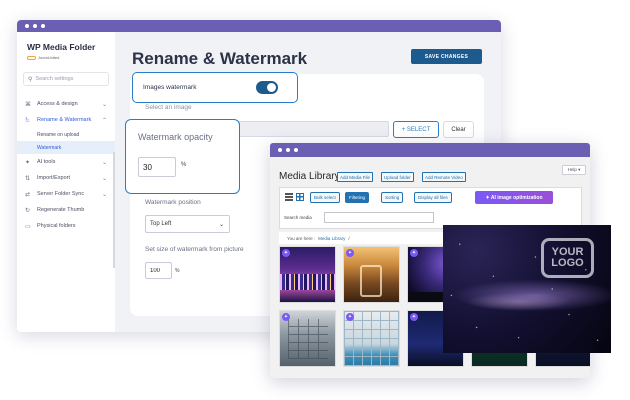  I want to click on watermark-opacity-input, so click(157, 167).